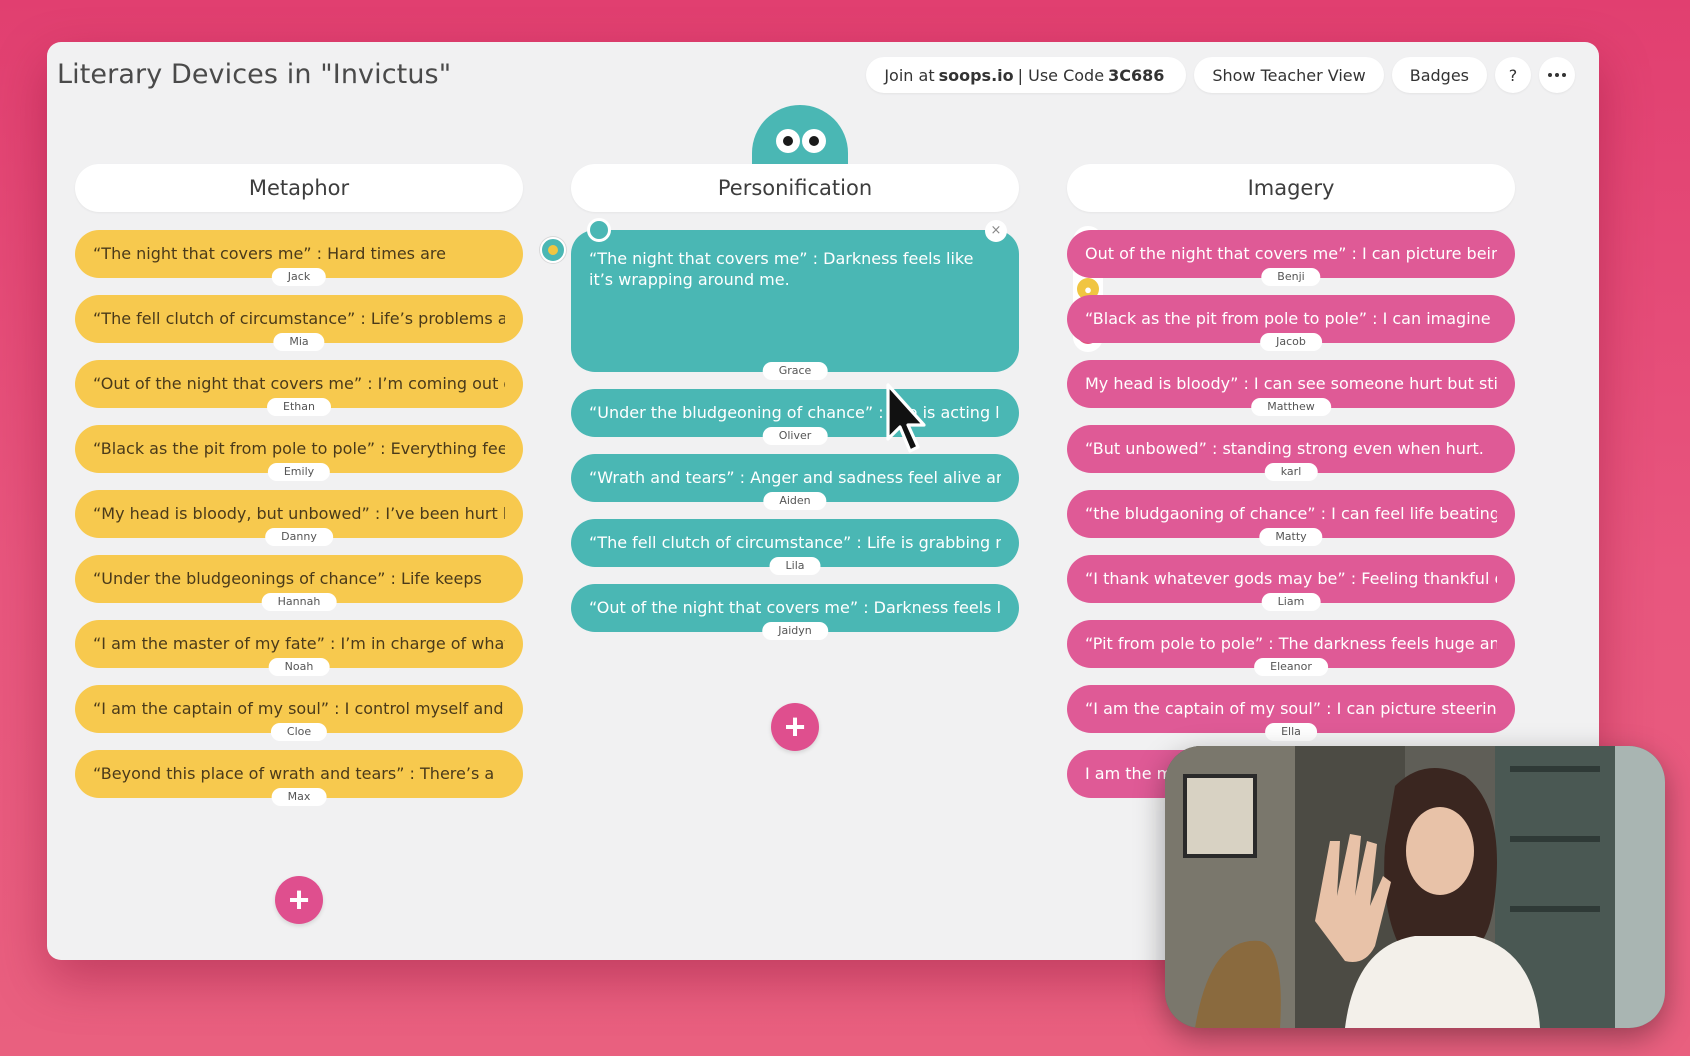 Image resolution: width=1690 pixels, height=1056 pixels. I want to click on target-icon, so click(553, 250).